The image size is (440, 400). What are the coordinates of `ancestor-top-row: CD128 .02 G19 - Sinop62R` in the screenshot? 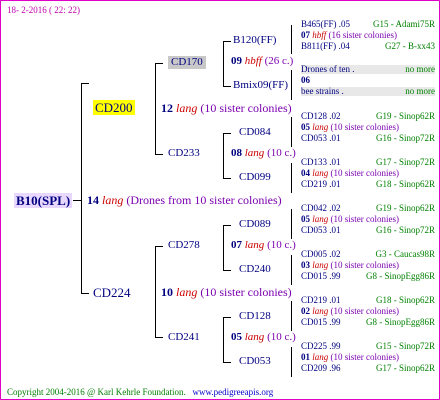 It's located at (368, 116).